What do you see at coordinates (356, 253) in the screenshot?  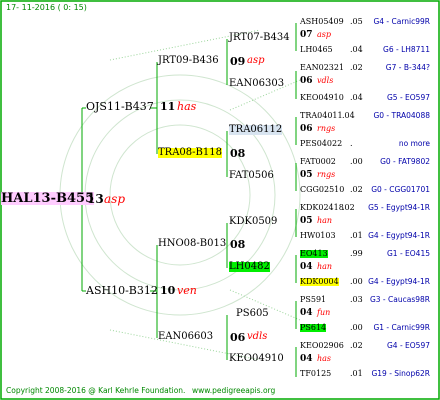 I see `gen4-11-value: .99` at bounding box center [356, 253].